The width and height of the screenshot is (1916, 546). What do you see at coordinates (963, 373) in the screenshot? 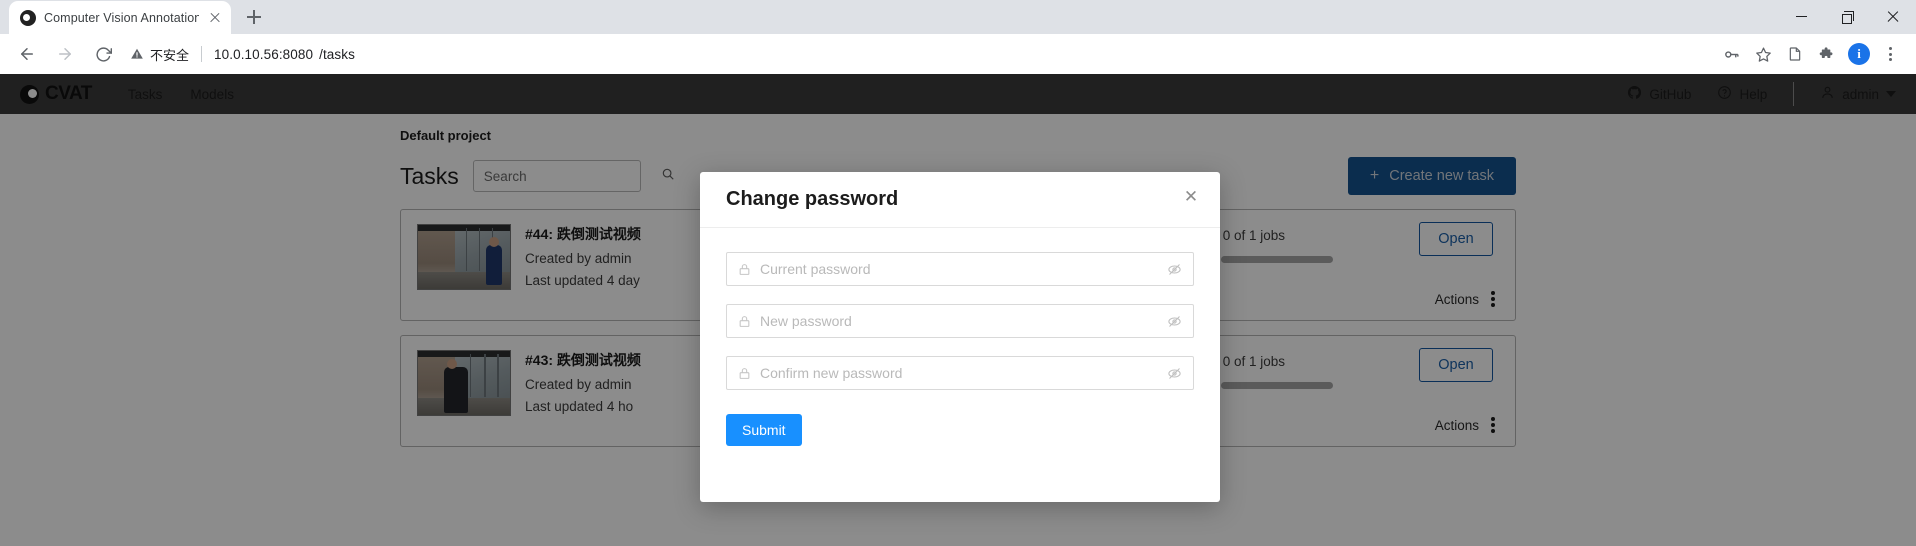
I see `confirm-password-input` at bounding box center [963, 373].